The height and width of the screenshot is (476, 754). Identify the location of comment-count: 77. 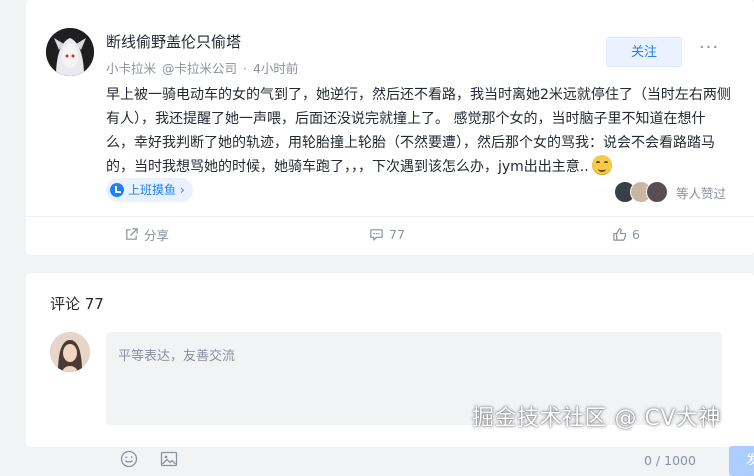
(397, 234).